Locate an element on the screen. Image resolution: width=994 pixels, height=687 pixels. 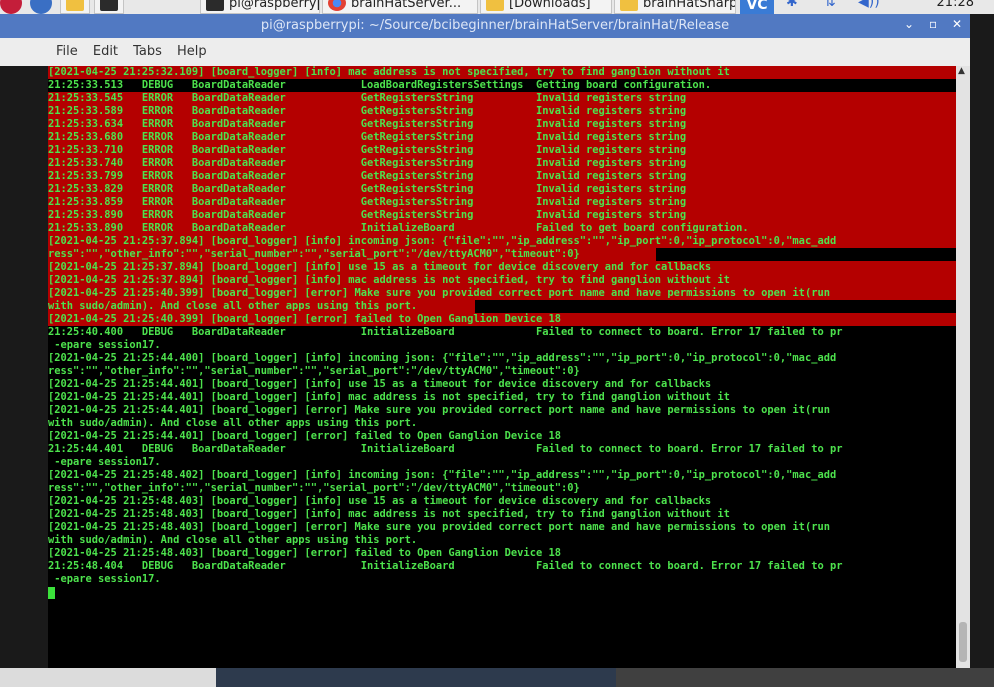
terminal-launcher is located at coordinates (109, 7).